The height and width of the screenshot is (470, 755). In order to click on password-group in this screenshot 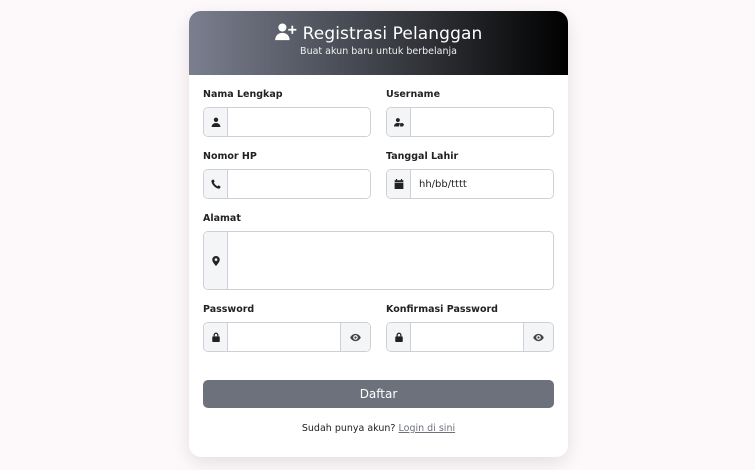, I will do `click(287, 337)`.